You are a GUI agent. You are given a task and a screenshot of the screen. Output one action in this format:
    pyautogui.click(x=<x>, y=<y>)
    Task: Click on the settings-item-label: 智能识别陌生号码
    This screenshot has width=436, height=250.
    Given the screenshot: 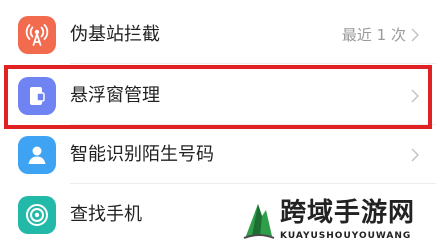 What is the action you would take?
    pyautogui.click(x=142, y=154)
    